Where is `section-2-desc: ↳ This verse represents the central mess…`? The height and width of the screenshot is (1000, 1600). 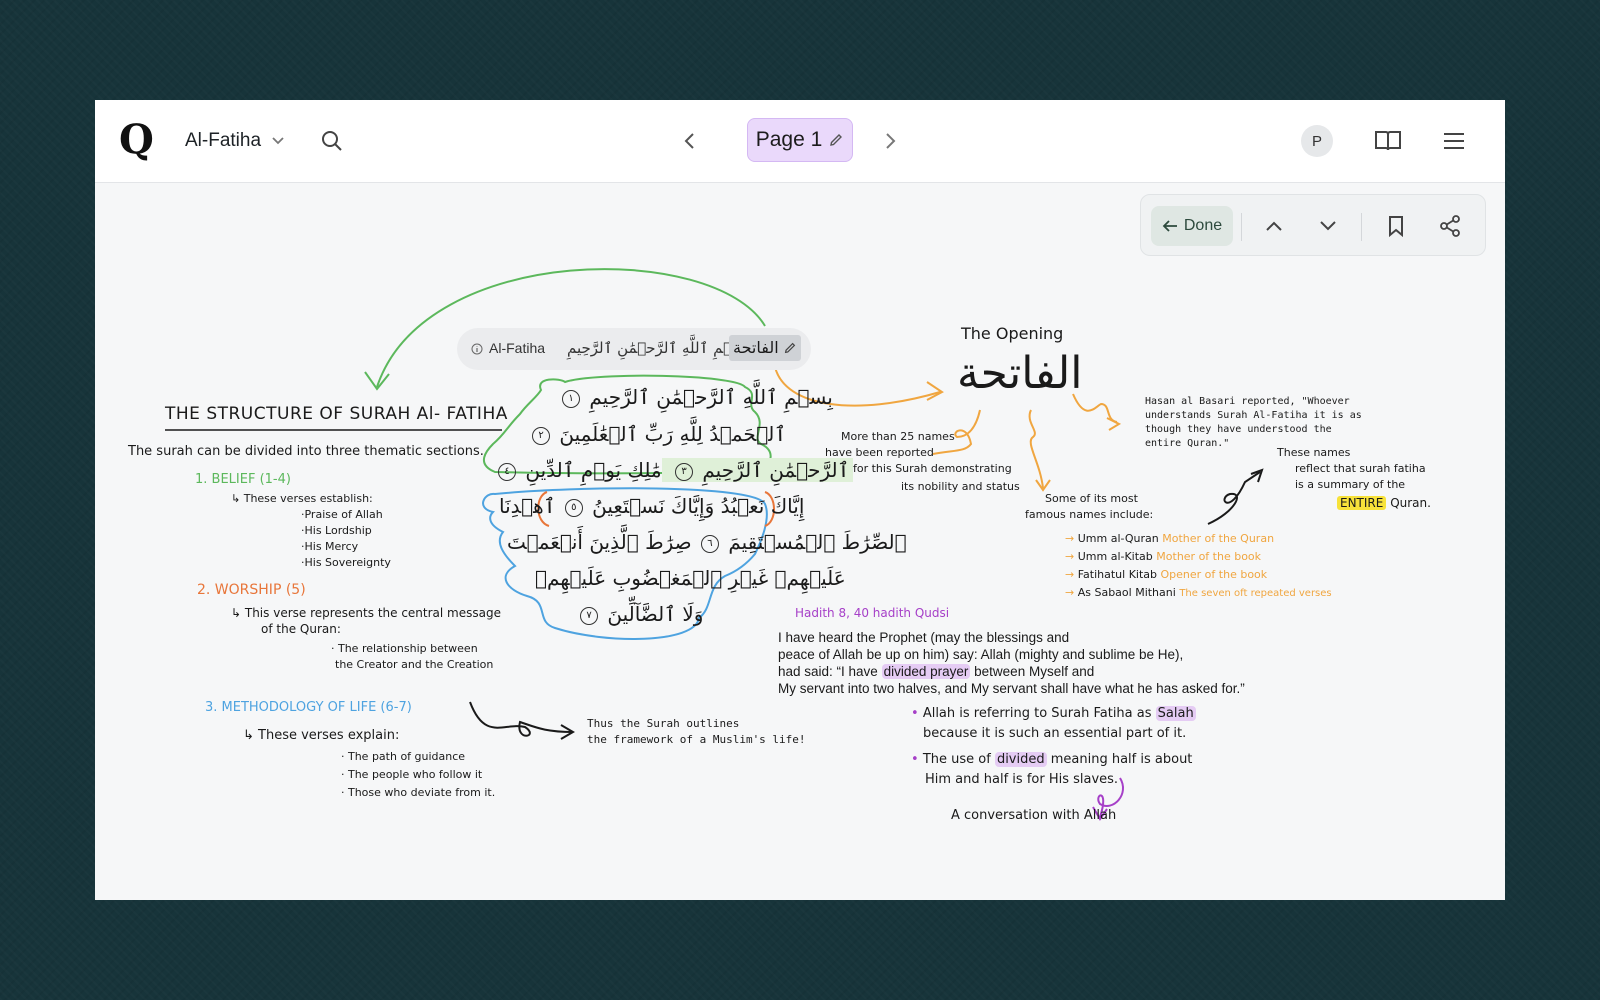
section-2-desc: ↳ This verse represents the central mess… is located at coordinates (366, 613).